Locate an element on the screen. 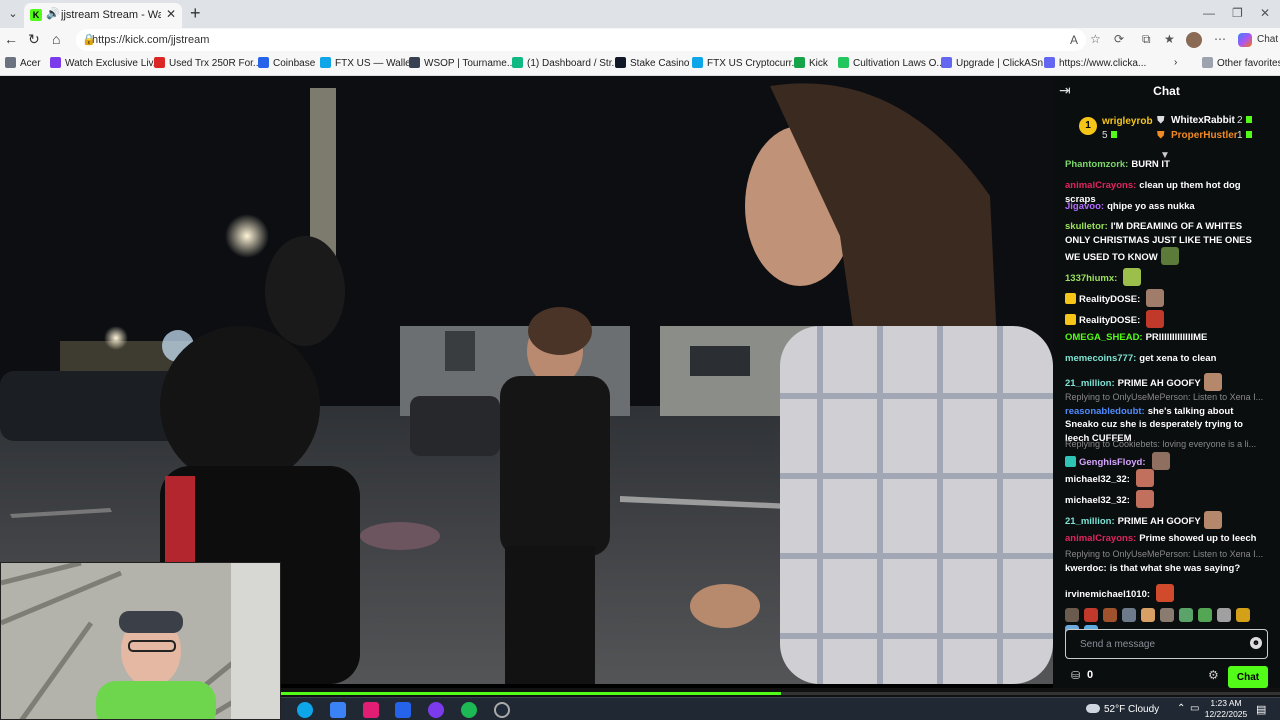  chat-username: kwerdoc: is located at coordinates (1086, 568).